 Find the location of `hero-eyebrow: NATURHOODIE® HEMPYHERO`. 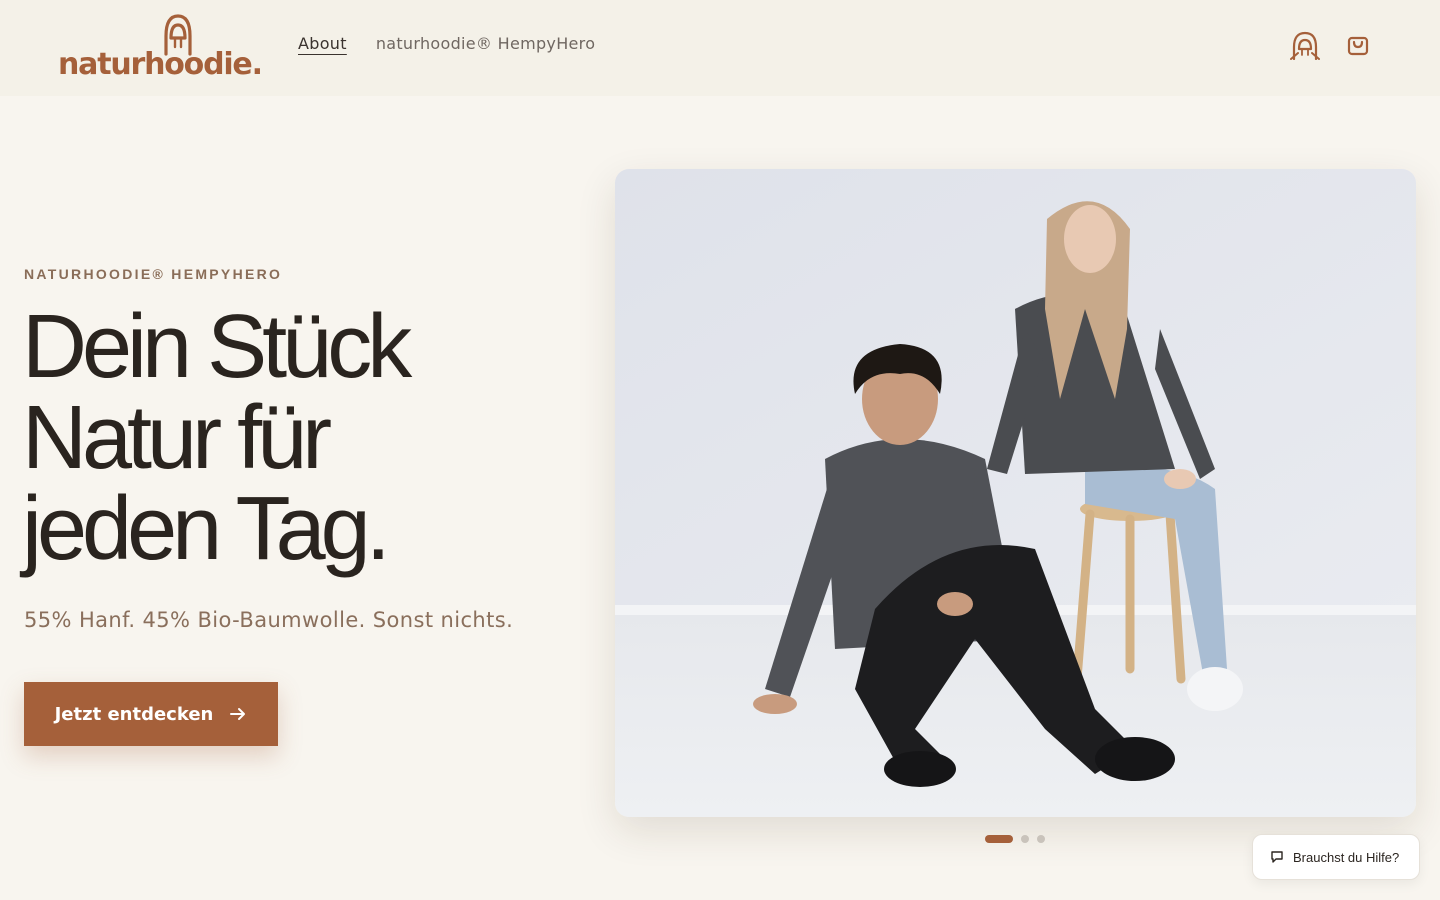

hero-eyebrow: NATURHOODIE® HEMPYHERO is located at coordinates (153, 274).